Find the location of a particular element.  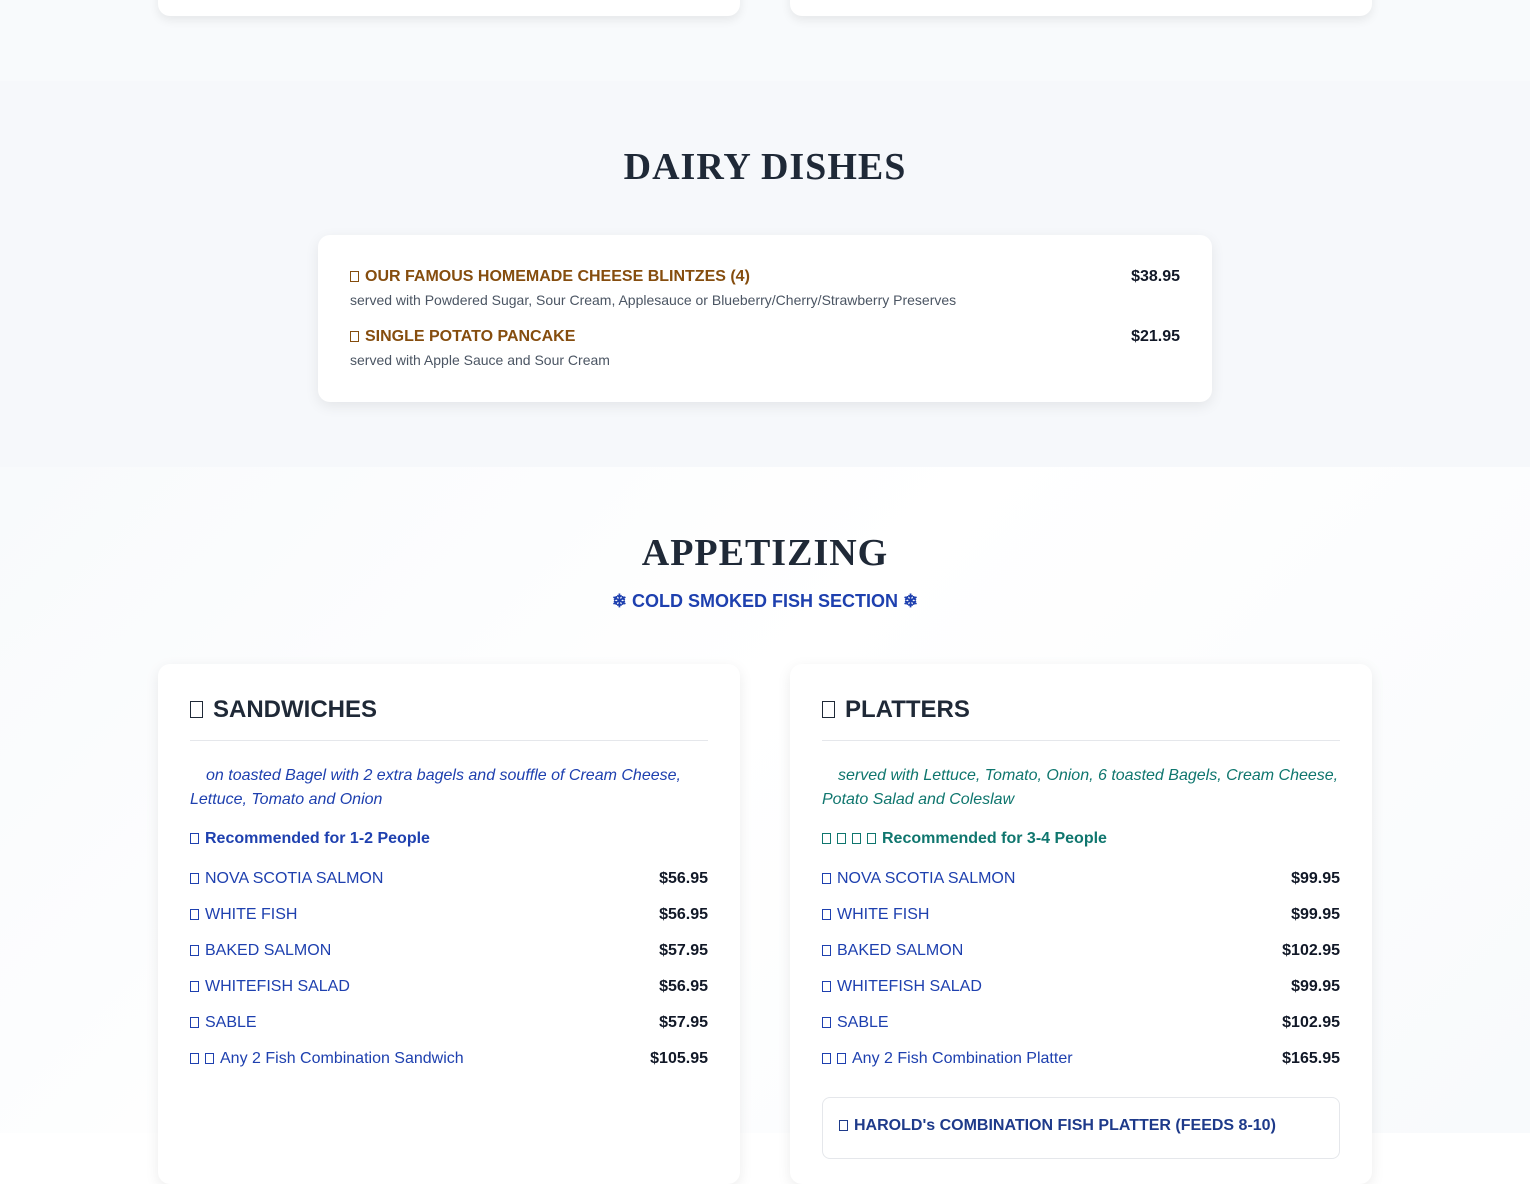

platter-item-name: WHITE FISH is located at coordinates (875, 915).